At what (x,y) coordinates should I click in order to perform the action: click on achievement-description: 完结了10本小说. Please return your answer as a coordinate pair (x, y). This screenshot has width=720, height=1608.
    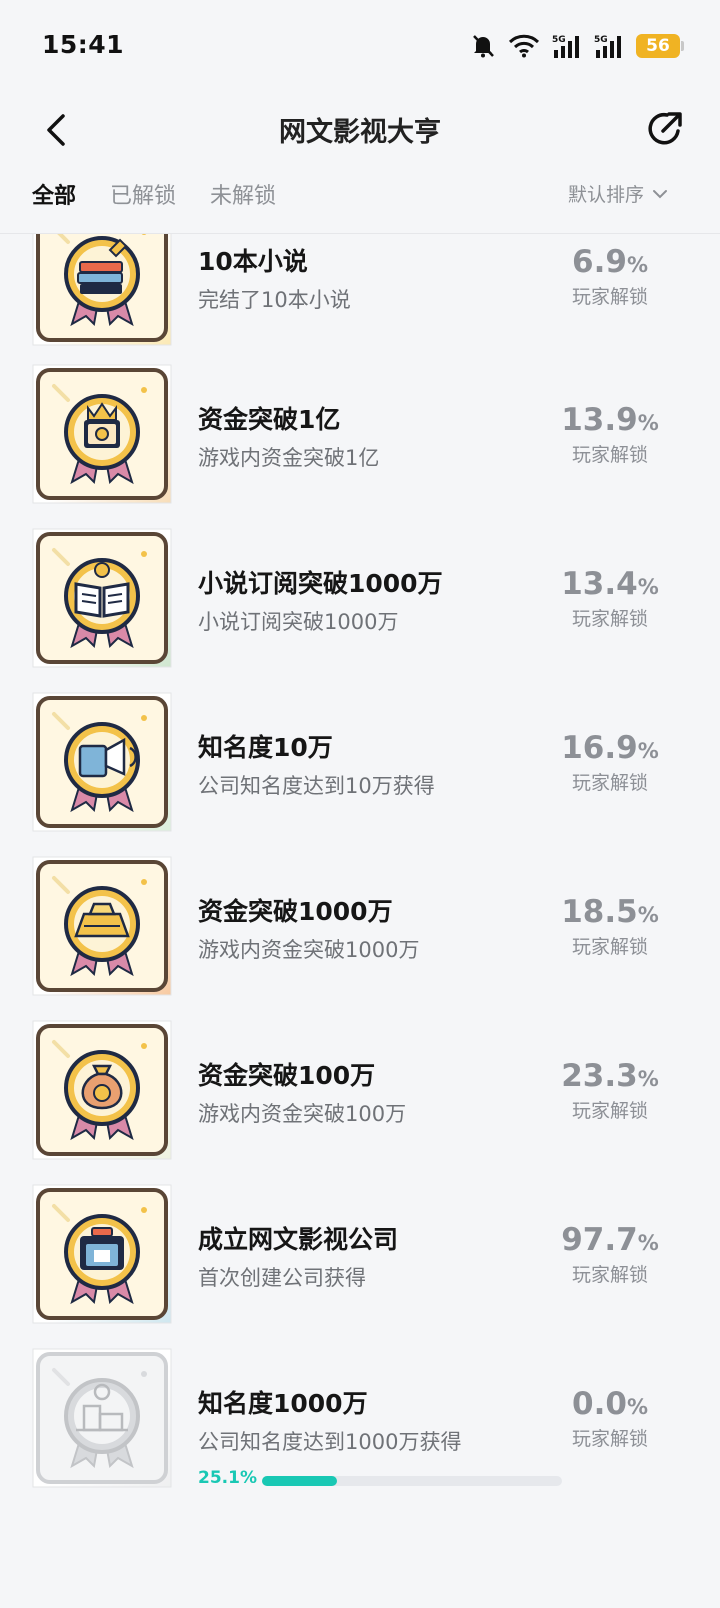
    Looking at the image, I should click on (274, 300).